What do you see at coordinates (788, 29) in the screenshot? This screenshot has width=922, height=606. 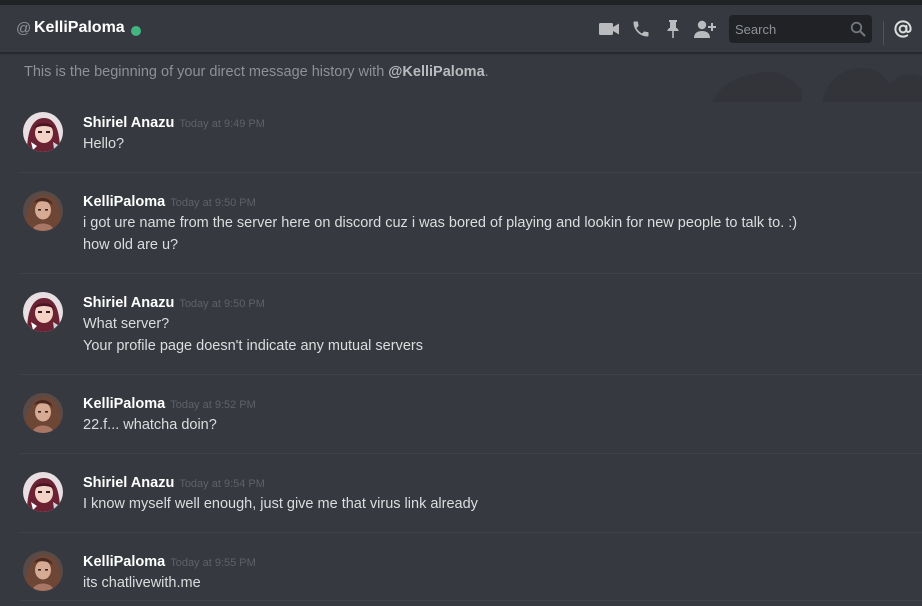 I see `search-input` at bounding box center [788, 29].